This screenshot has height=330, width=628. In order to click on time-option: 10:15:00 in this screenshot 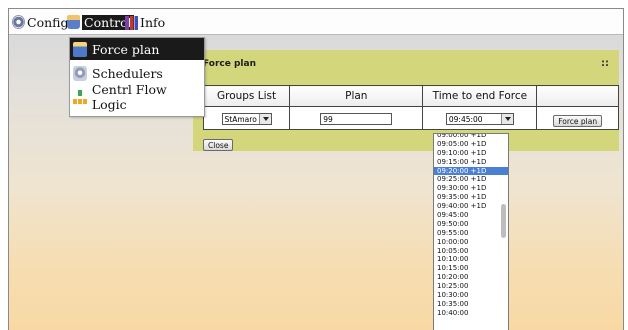, I will do `click(471, 268)`.